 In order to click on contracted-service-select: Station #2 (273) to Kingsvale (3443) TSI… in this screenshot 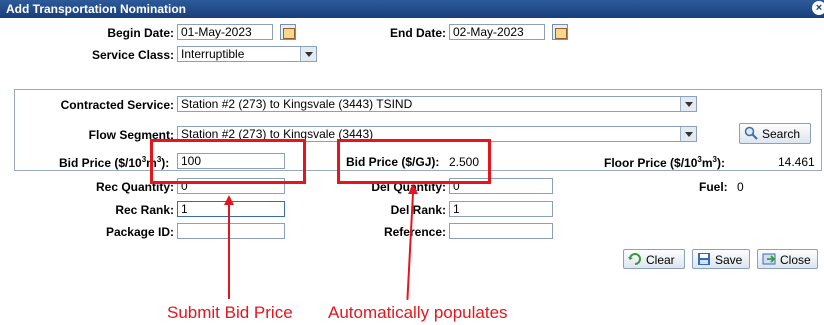, I will do `click(437, 104)`.